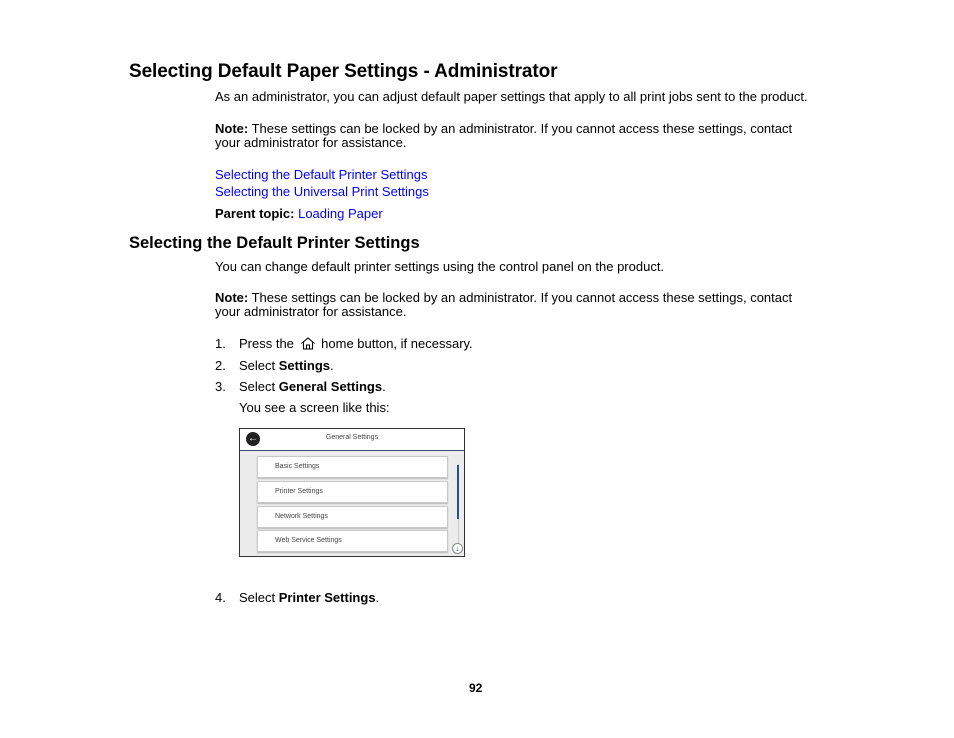  I want to click on step-4: Select Printer Settings., so click(309, 598).